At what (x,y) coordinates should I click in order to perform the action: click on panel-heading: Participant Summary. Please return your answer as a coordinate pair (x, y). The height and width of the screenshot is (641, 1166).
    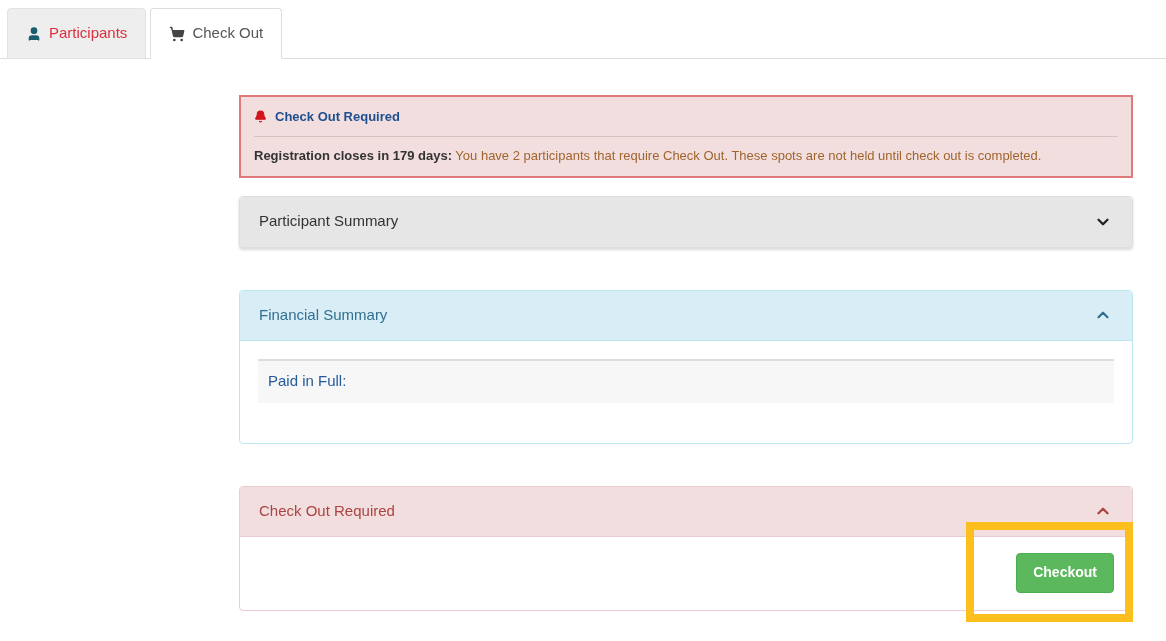
    Looking at the image, I should click on (686, 221).